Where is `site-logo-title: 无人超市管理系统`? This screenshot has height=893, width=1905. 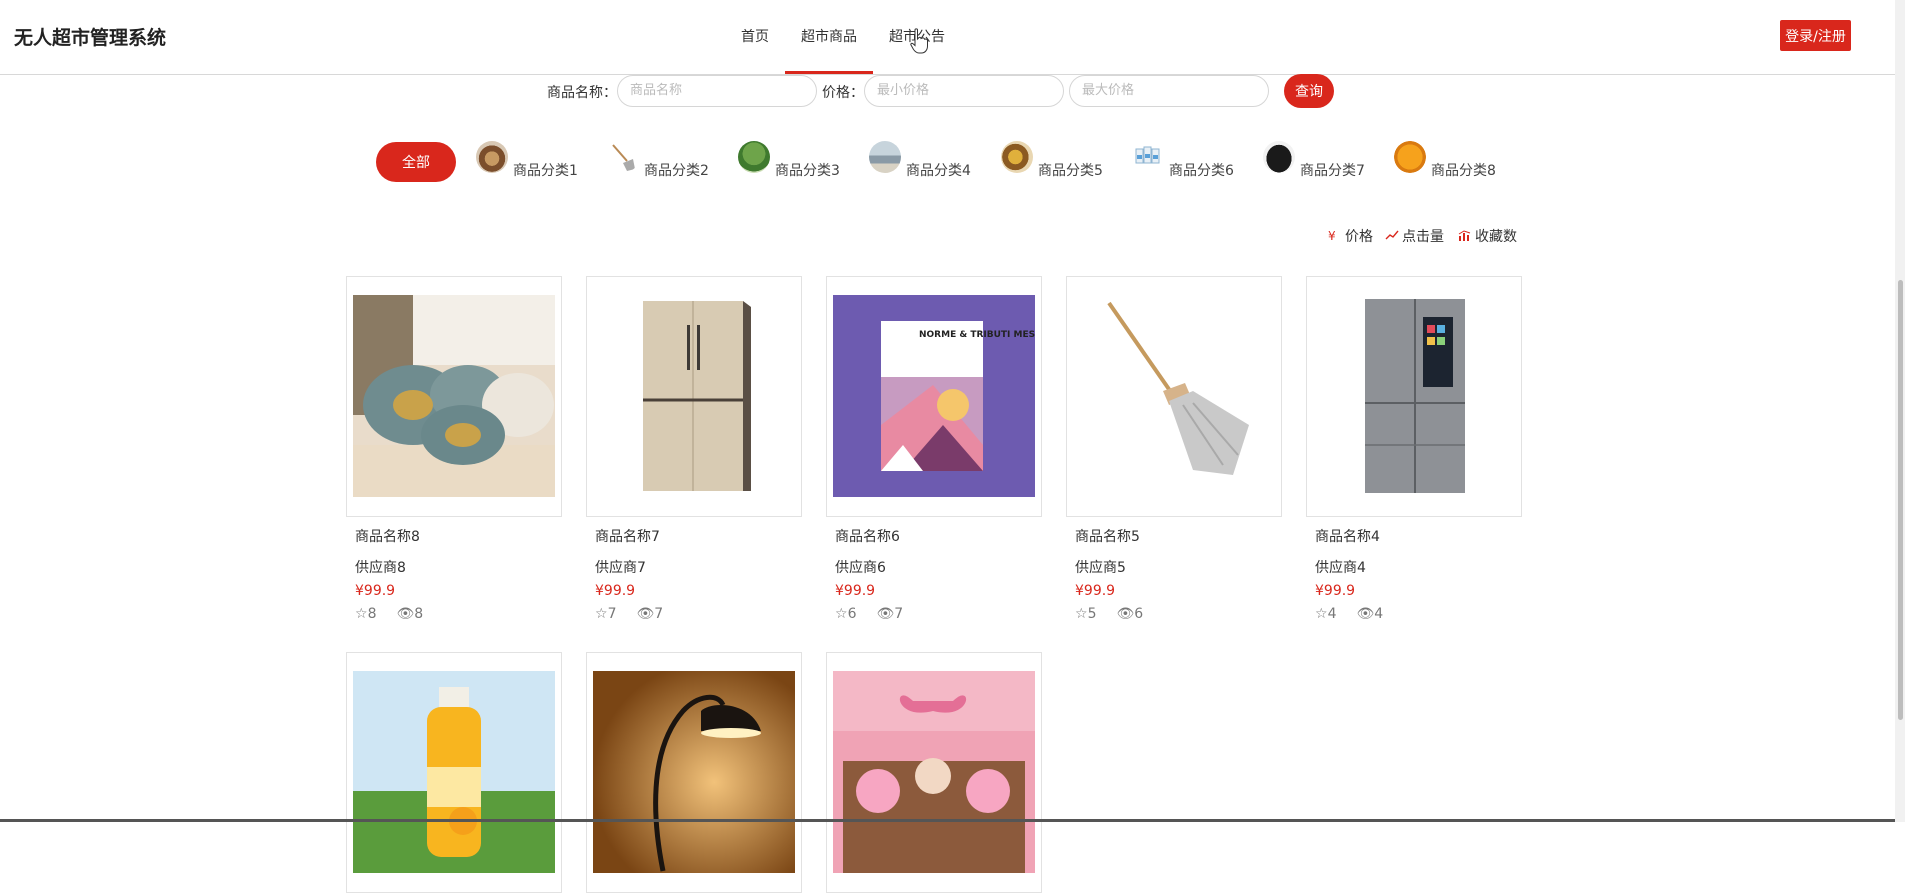
site-logo-title: 无人超市管理系统 is located at coordinates (90, 36).